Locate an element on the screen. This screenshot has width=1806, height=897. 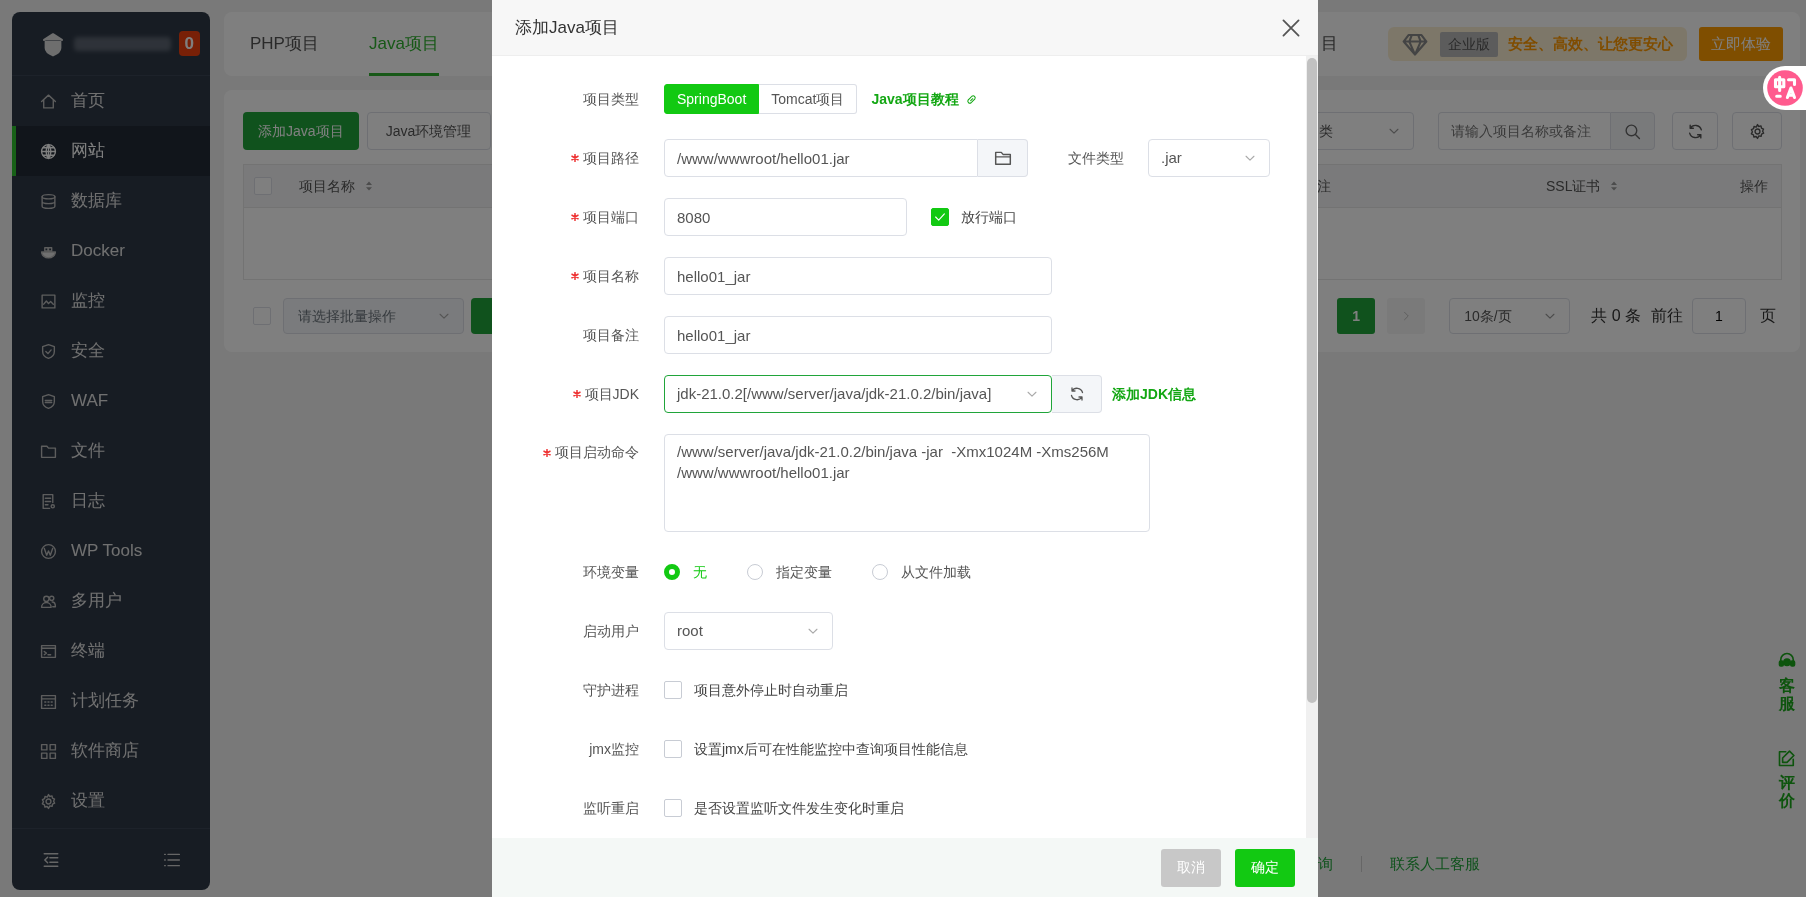
column-header: 项目名称 is located at coordinates (337, 186).